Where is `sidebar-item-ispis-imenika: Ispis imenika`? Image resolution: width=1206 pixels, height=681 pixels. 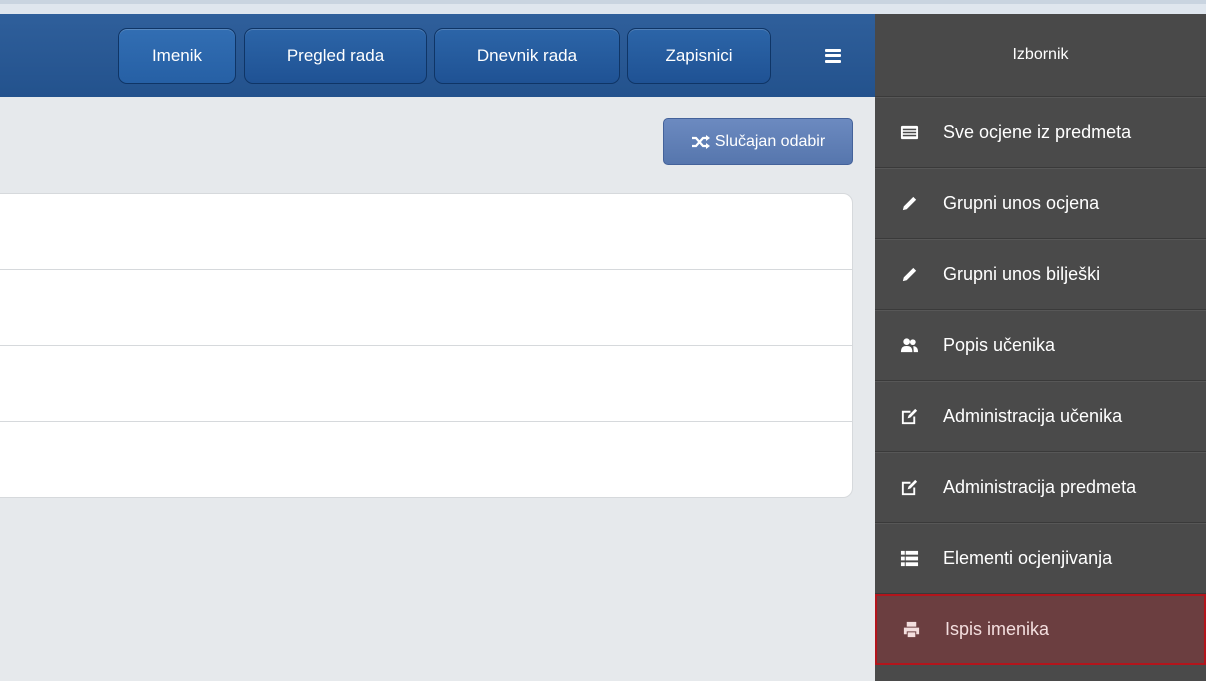
sidebar-item-ispis-imenika: Ispis imenika is located at coordinates (1040, 629).